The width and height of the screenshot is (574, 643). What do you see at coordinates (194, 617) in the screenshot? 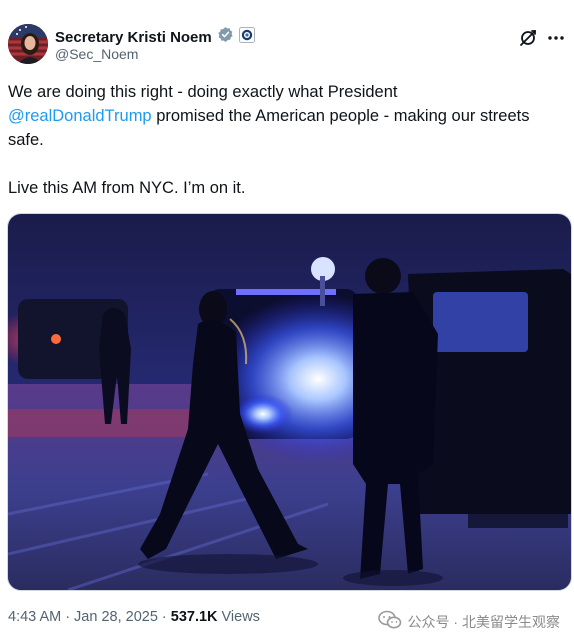
I see `views-count: 537.1K` at bounding box center [194, 617].